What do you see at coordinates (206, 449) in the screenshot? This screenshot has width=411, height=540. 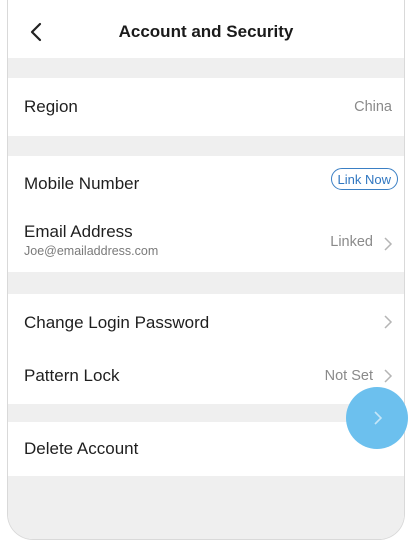 I see `delete-account-row: Delete Account` at bounding box center [206, 449].